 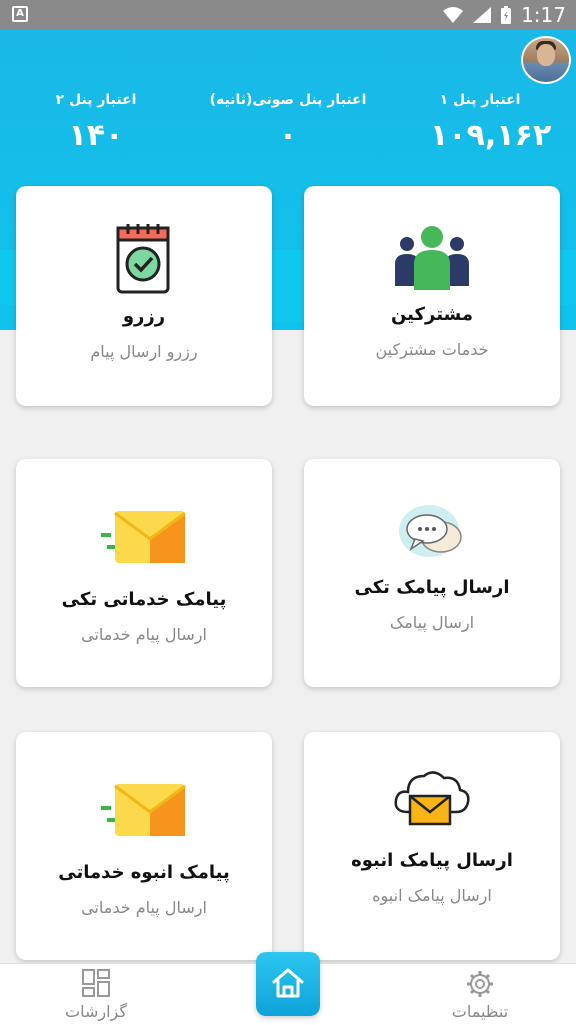 What do you see at coordinates (144, 573) in the screenshot?
I see `card-single-service-sms: پیامک خدماتی تکی ارسال پیام خدماتی` at bounding box center [144, 573].